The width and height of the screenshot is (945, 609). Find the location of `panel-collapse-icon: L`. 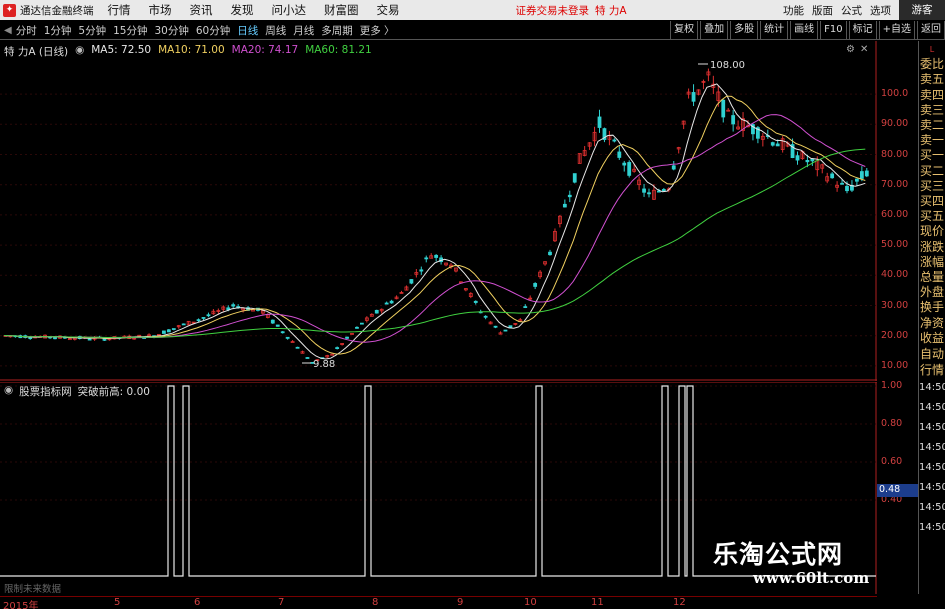

panel-collapse-icon: L is located at coordinates (932, 49).